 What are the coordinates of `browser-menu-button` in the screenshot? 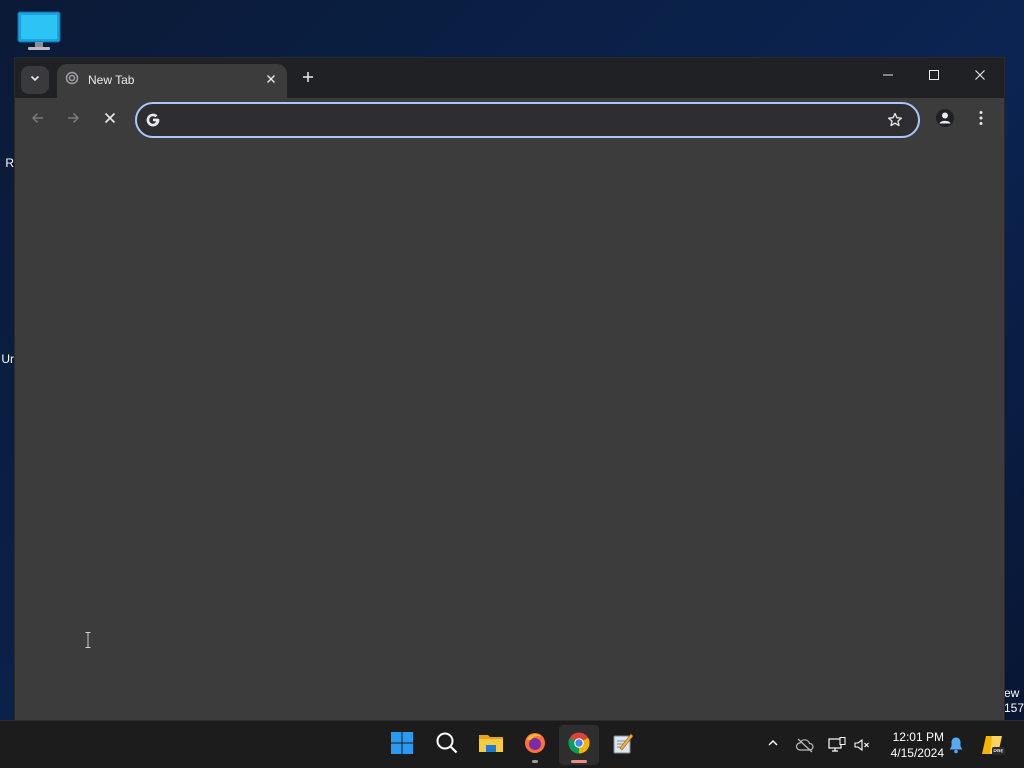 It's located at (981, 120).